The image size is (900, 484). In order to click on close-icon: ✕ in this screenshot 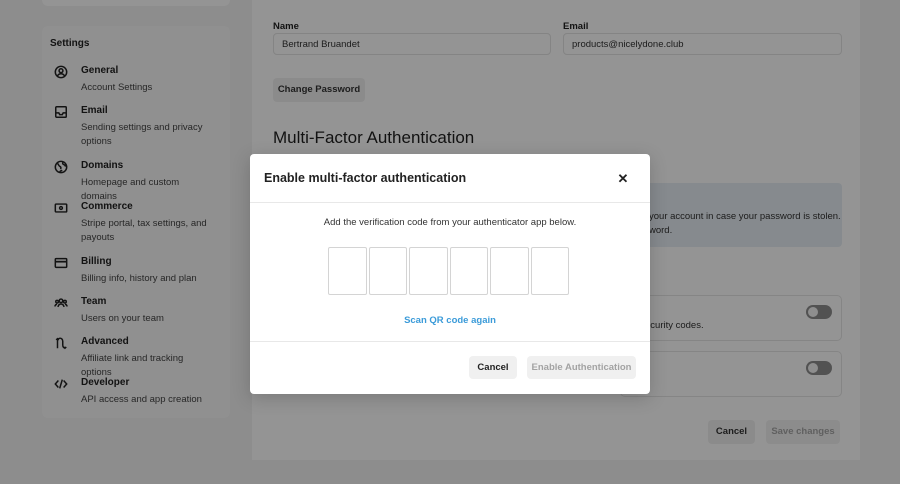, I will do `click(623, 179)`.